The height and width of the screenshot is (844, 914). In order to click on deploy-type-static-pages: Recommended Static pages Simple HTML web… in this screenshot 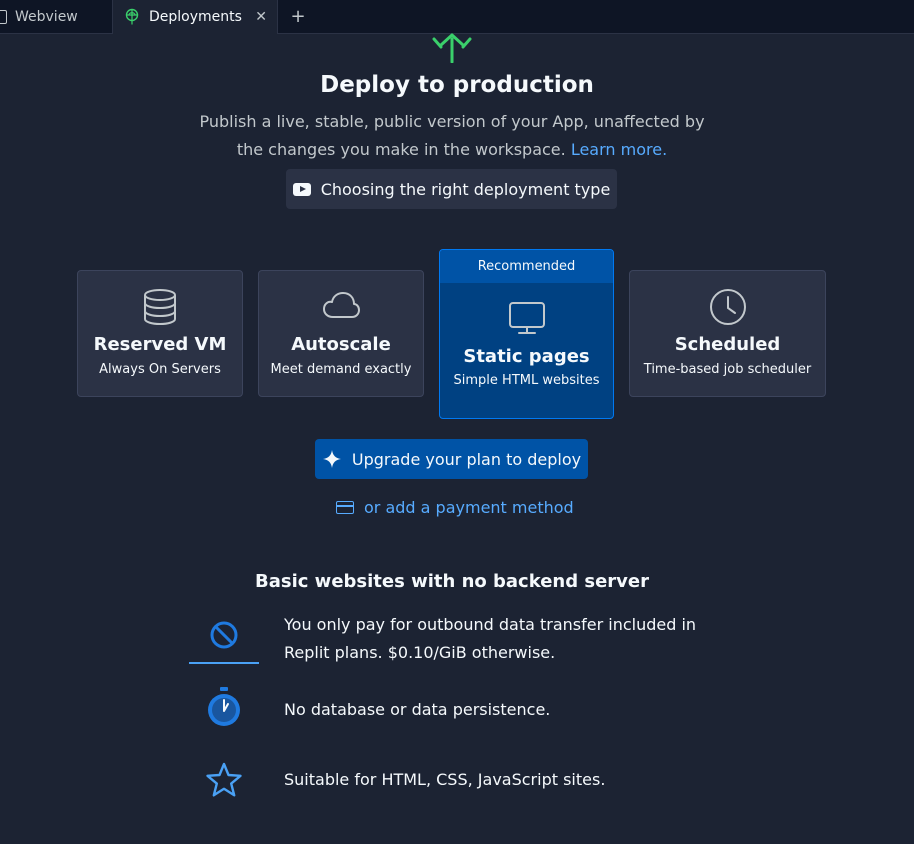, I will do `click(526, 334)`.